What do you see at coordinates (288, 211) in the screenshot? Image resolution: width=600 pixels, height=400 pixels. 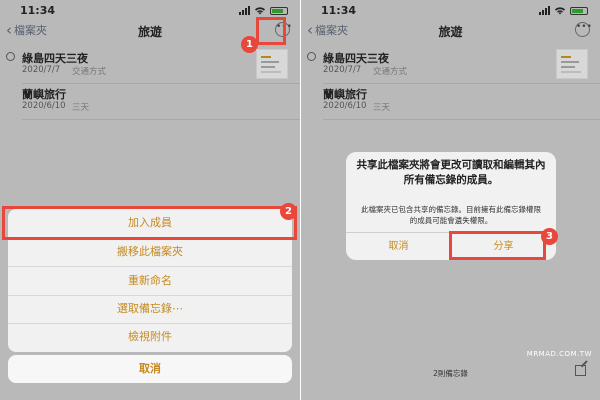 I see `step-badge-2: 2` at bounding box center [288, 211].